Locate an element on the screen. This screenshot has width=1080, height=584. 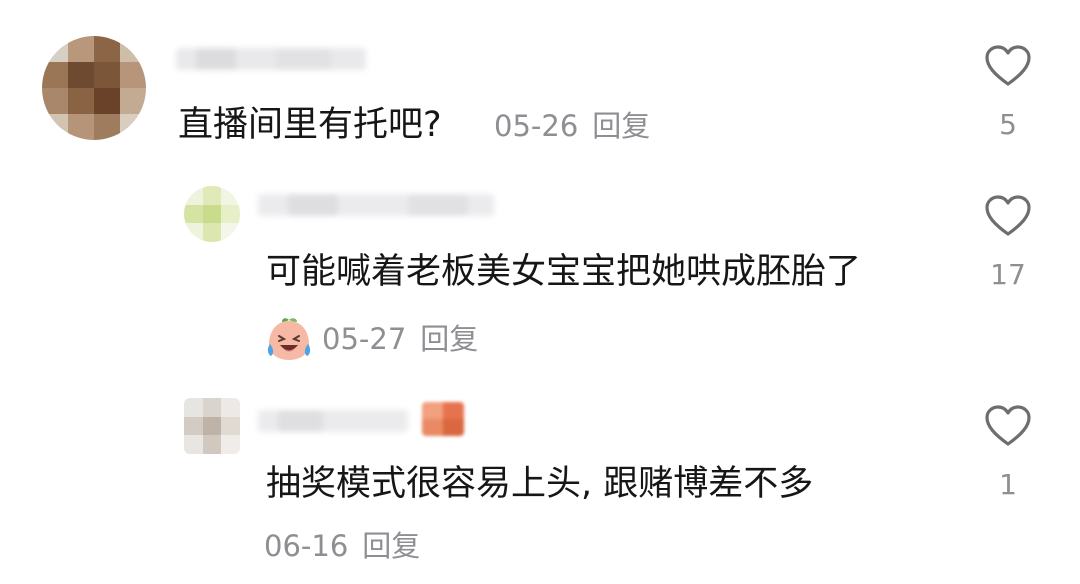
like-button: 5 is located at coordinates (1008, 93).